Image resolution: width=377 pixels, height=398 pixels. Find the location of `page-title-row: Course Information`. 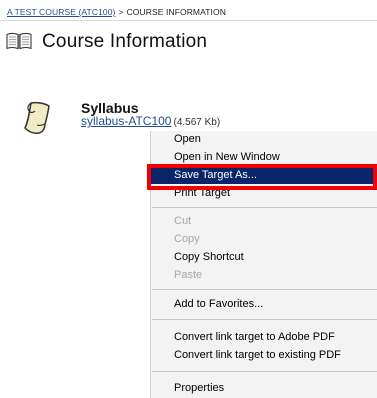

page-title-row: Course Information is located at coordinates (106, 41).